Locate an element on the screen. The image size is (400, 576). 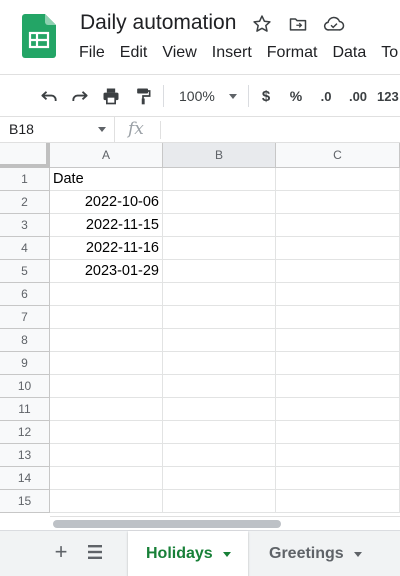
menu-data: Data is located at coordinates (349, 53).